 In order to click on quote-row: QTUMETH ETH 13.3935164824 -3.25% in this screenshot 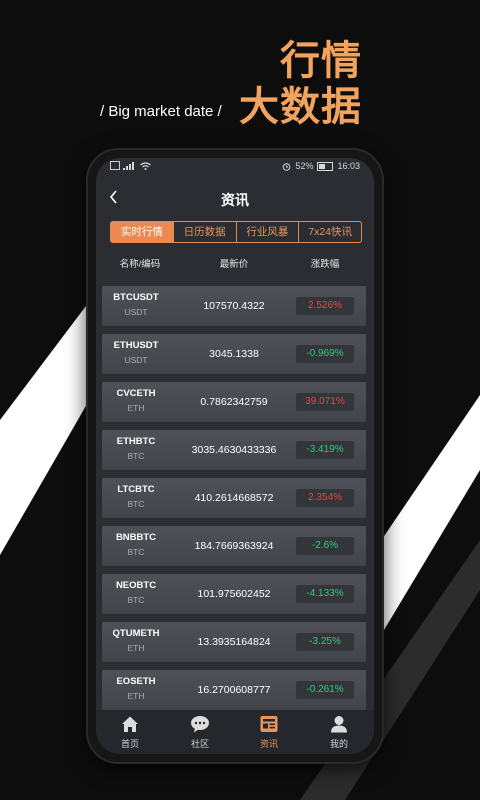, I will do `click(234, 642)`.